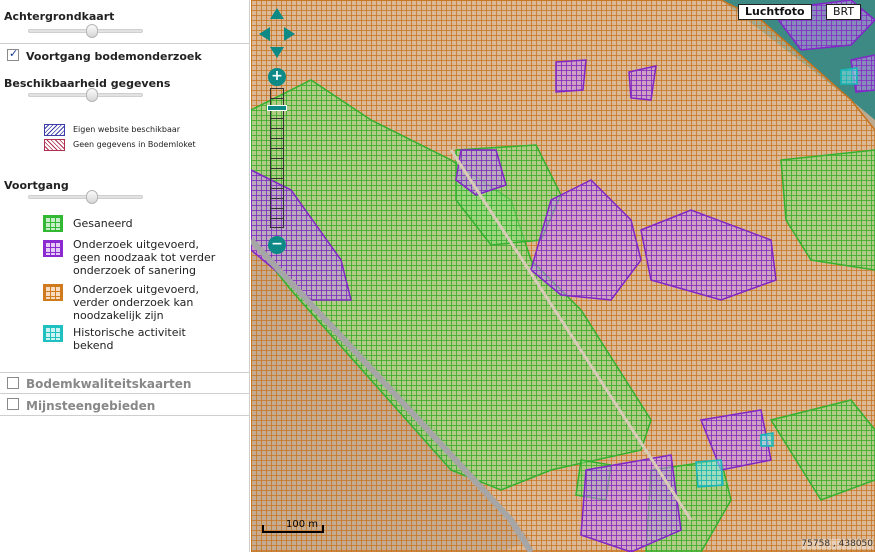  I want to click on progress-opacity-slider, so click(85, 197).